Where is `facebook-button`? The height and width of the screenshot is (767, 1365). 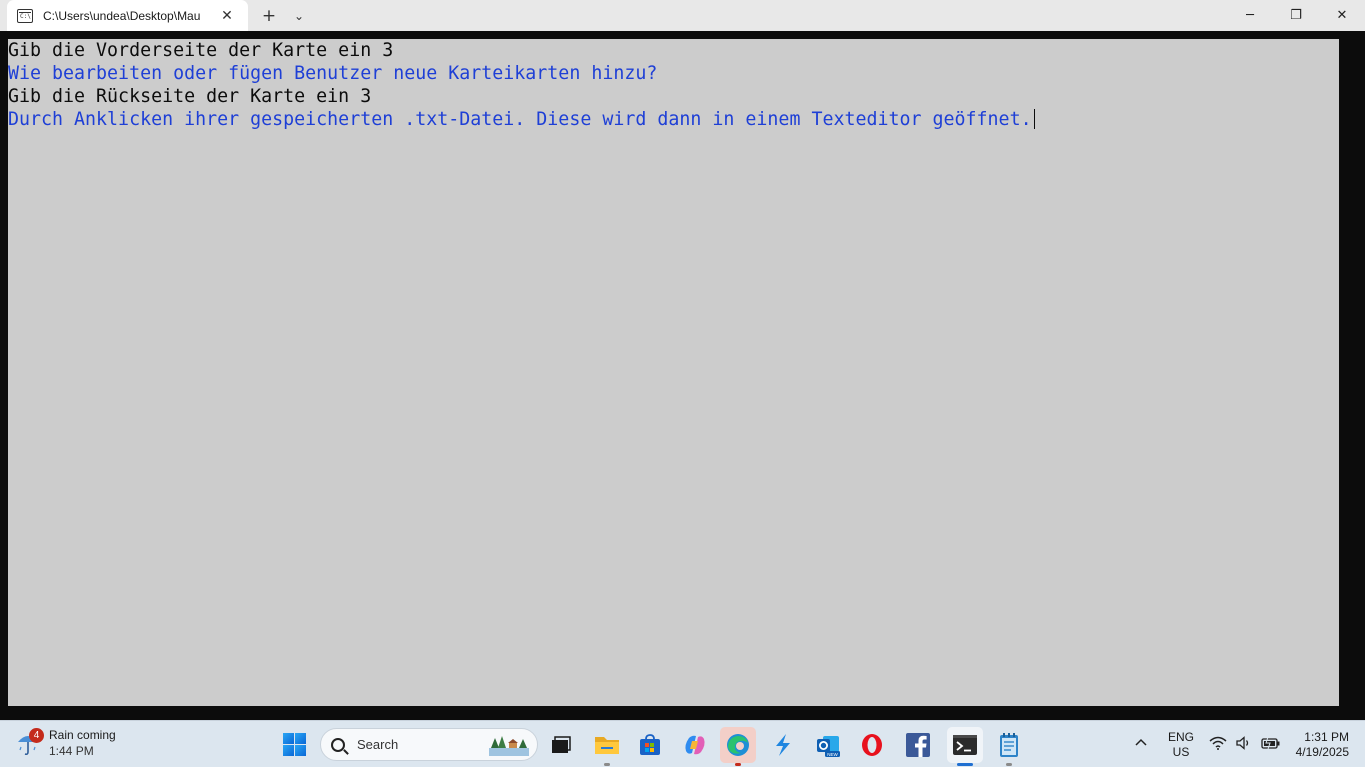
facebook-button is located at coordinates (918, 745).